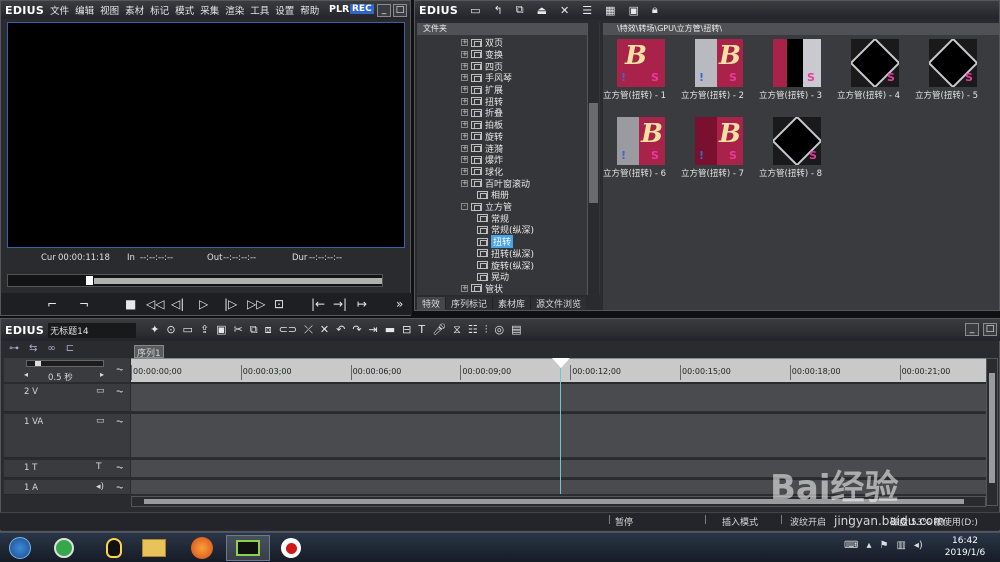 This screenshot has width=1000, height=562. What do you see at coordinates (59, 10) in the screenshot?
I see `menu-file: 文件` at bounding box center [59, 10].